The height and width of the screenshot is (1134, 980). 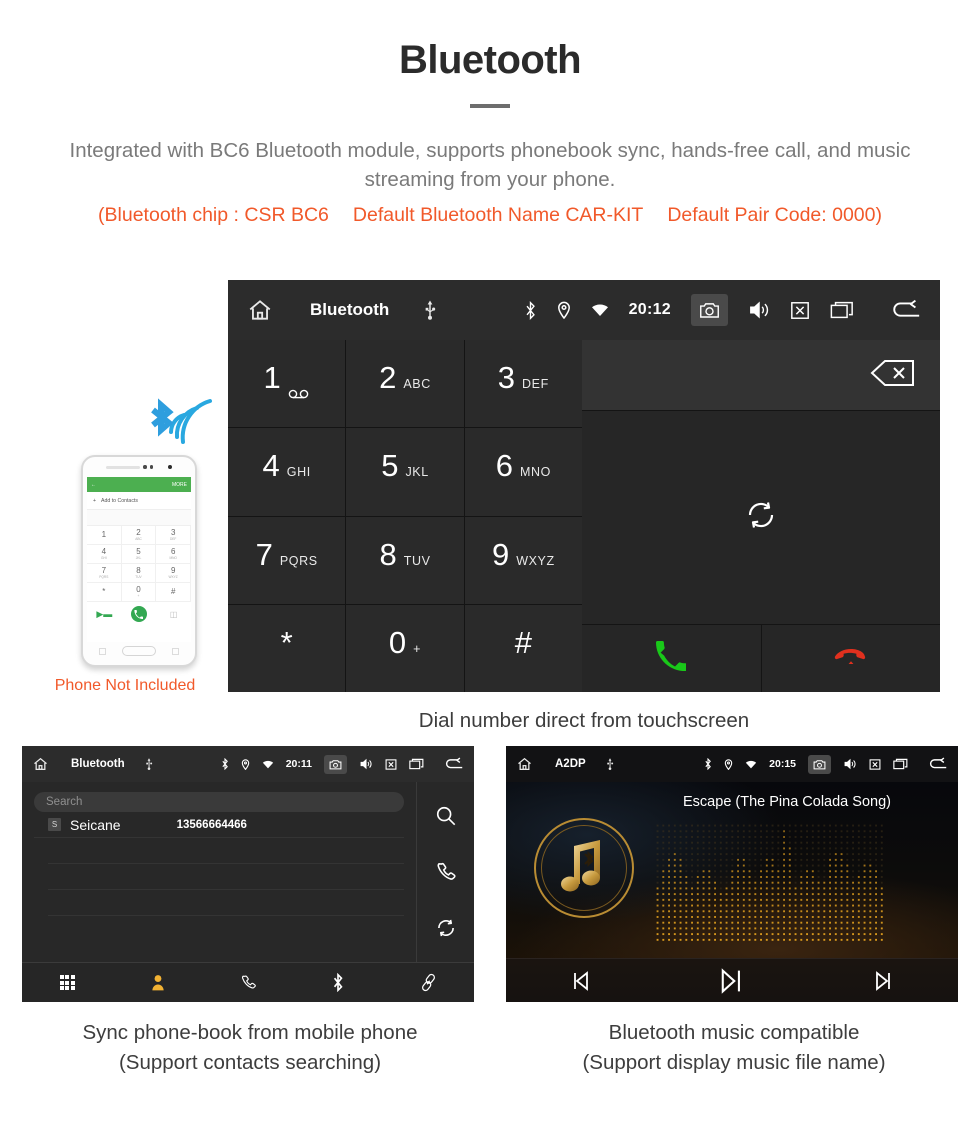 I want to click on dial-key-5: 5 JKL, so click(x=405, y=472).